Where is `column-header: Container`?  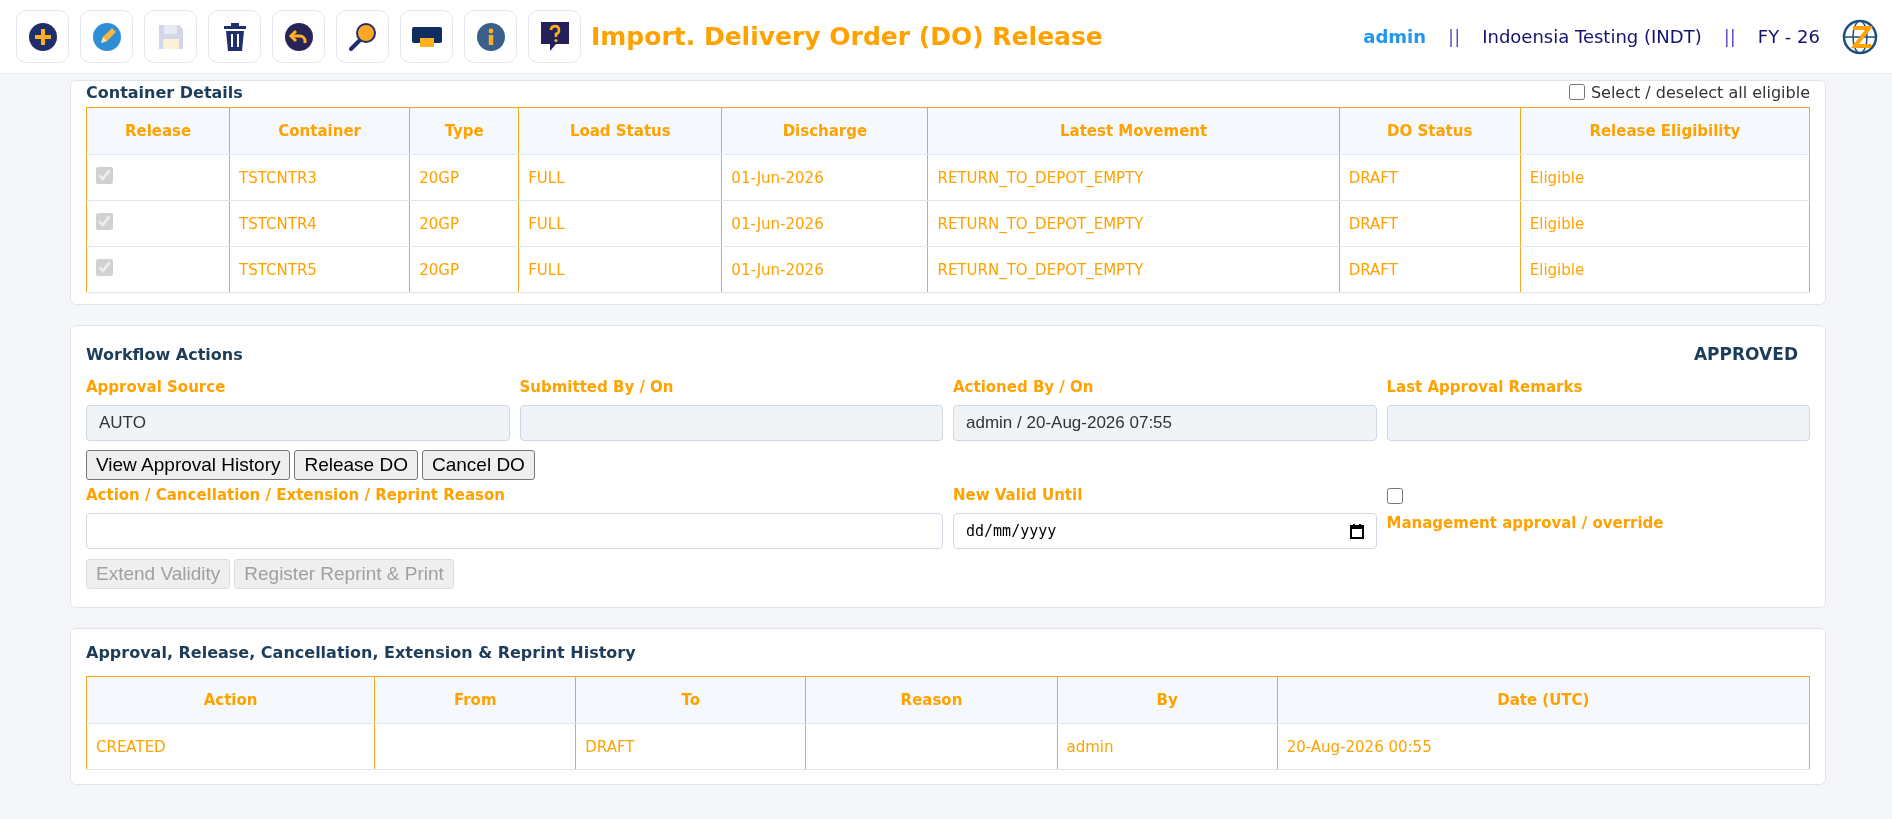
column-header: Container is located at coordinates (319, 131).